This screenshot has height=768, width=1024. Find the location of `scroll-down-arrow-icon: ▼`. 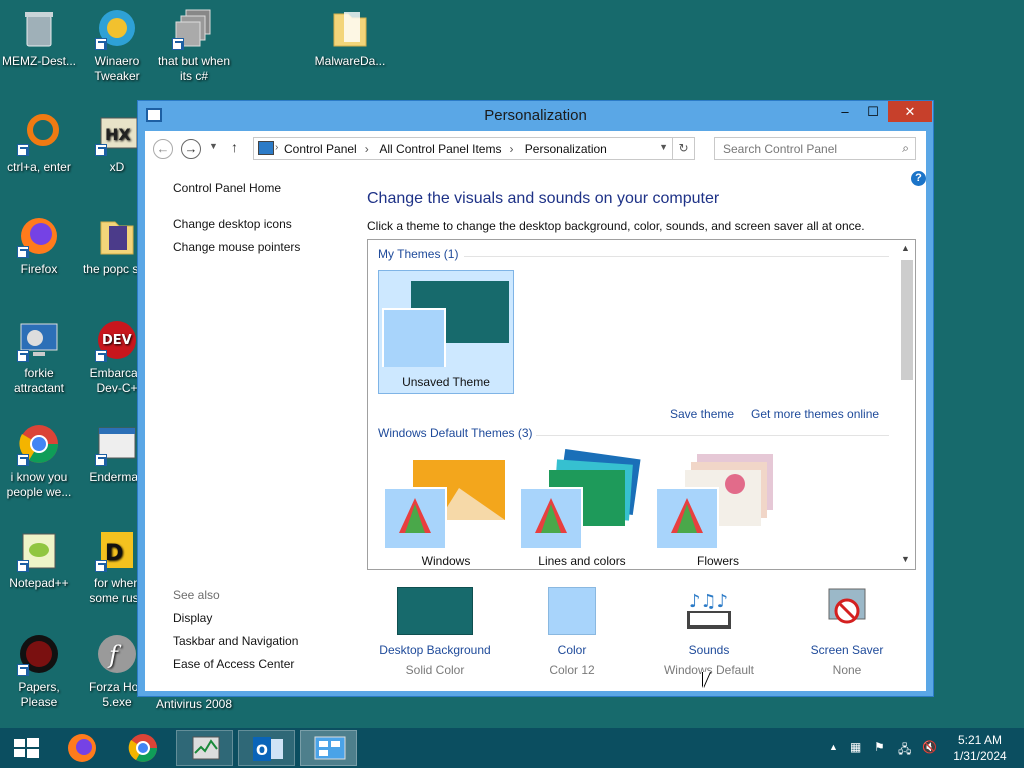

scroll-down-arrow-icon: ▼ is located at coordinates (905, 559).